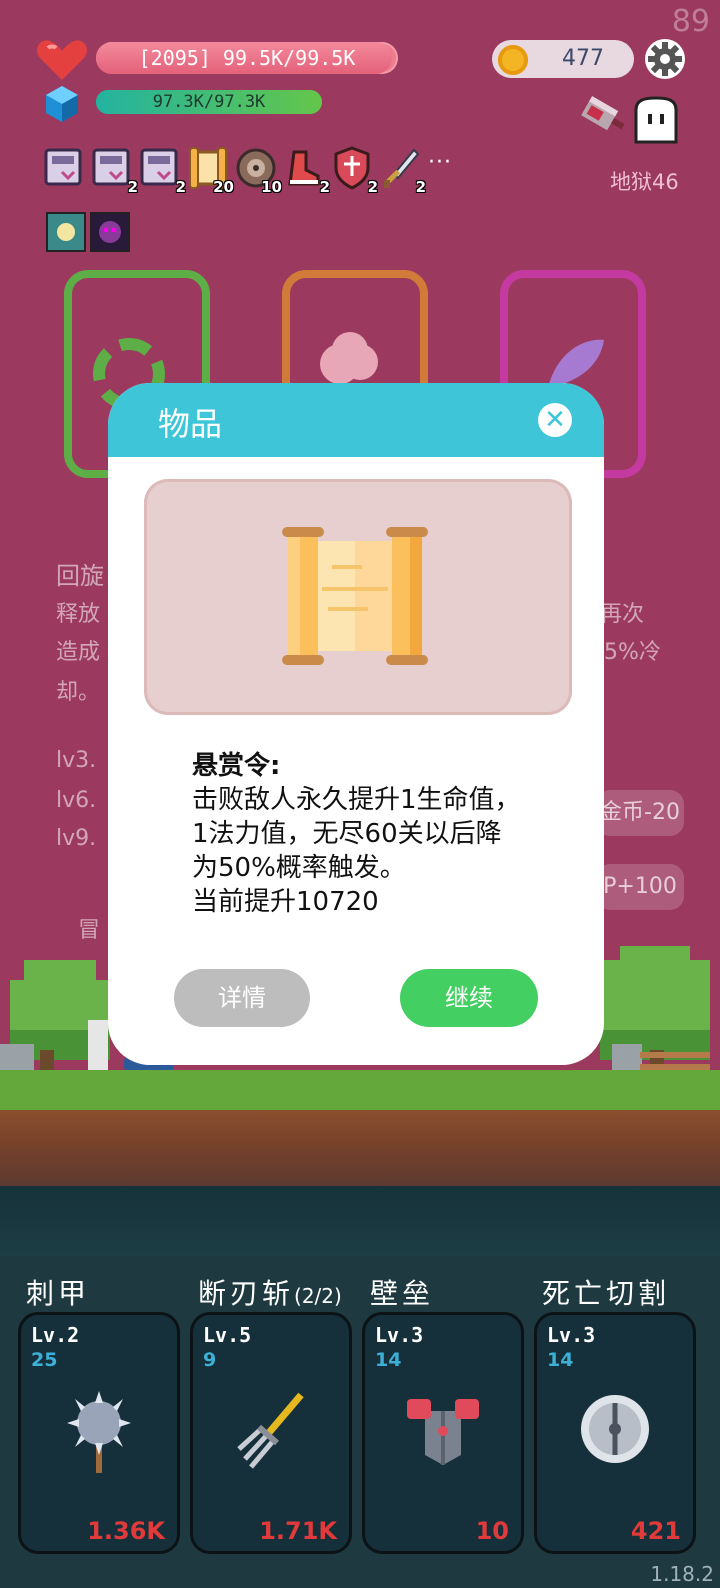 This screenshot has height=1588, width=720. I want to click on bg-line: 却。, so click(78, 692).